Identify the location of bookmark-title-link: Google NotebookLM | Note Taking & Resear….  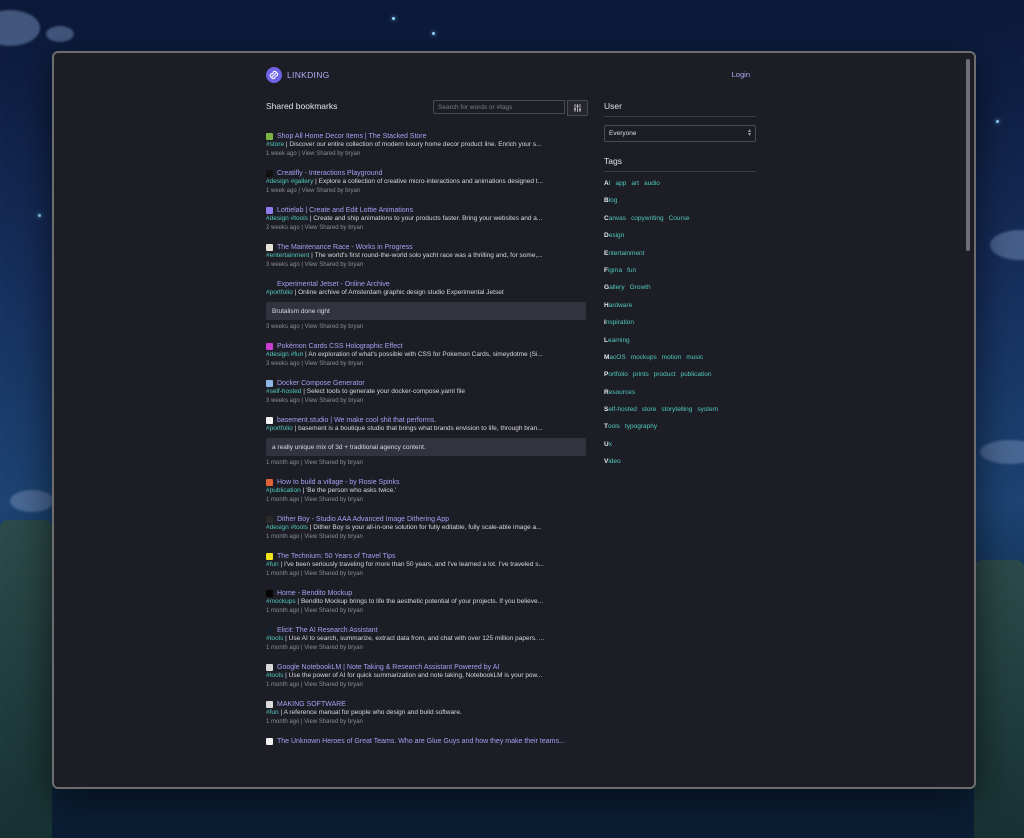
(426, 667).